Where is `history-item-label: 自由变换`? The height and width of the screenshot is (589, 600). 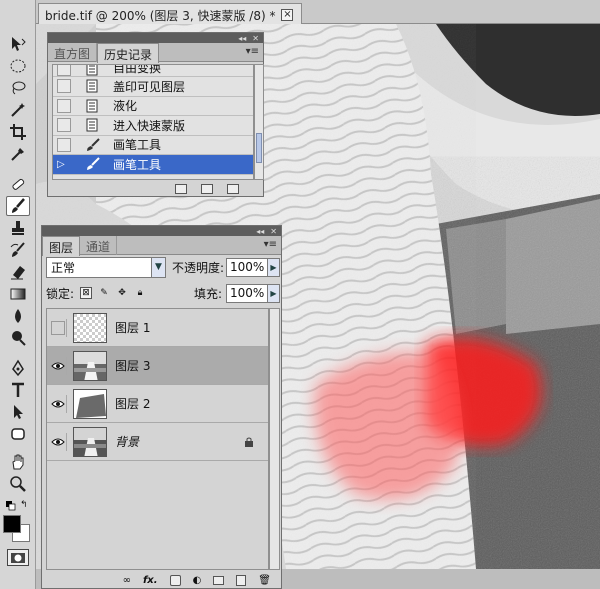 history-item-label: 自由变换 is located at coordinates (137, 70).